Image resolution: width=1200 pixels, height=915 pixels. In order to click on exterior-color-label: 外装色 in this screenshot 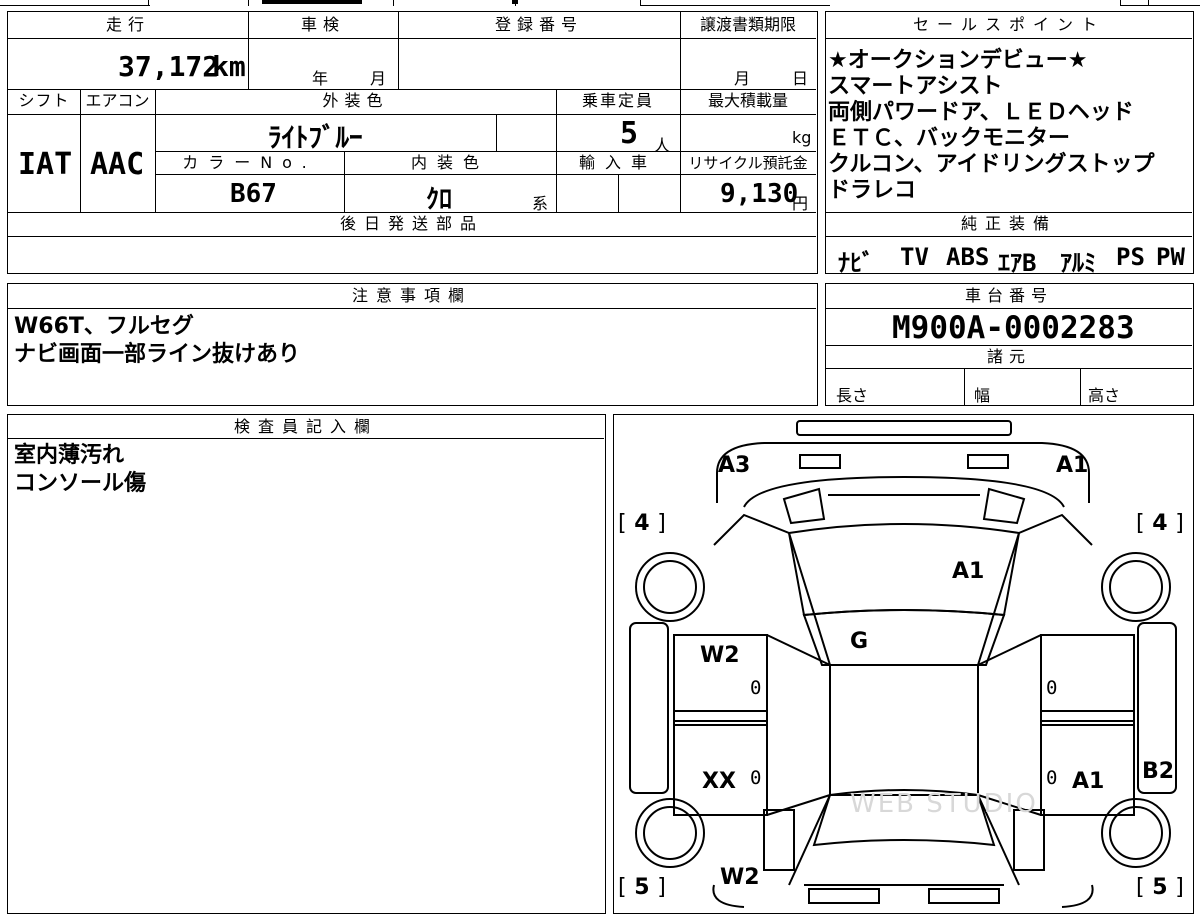, I will do `click(355, 100)`.